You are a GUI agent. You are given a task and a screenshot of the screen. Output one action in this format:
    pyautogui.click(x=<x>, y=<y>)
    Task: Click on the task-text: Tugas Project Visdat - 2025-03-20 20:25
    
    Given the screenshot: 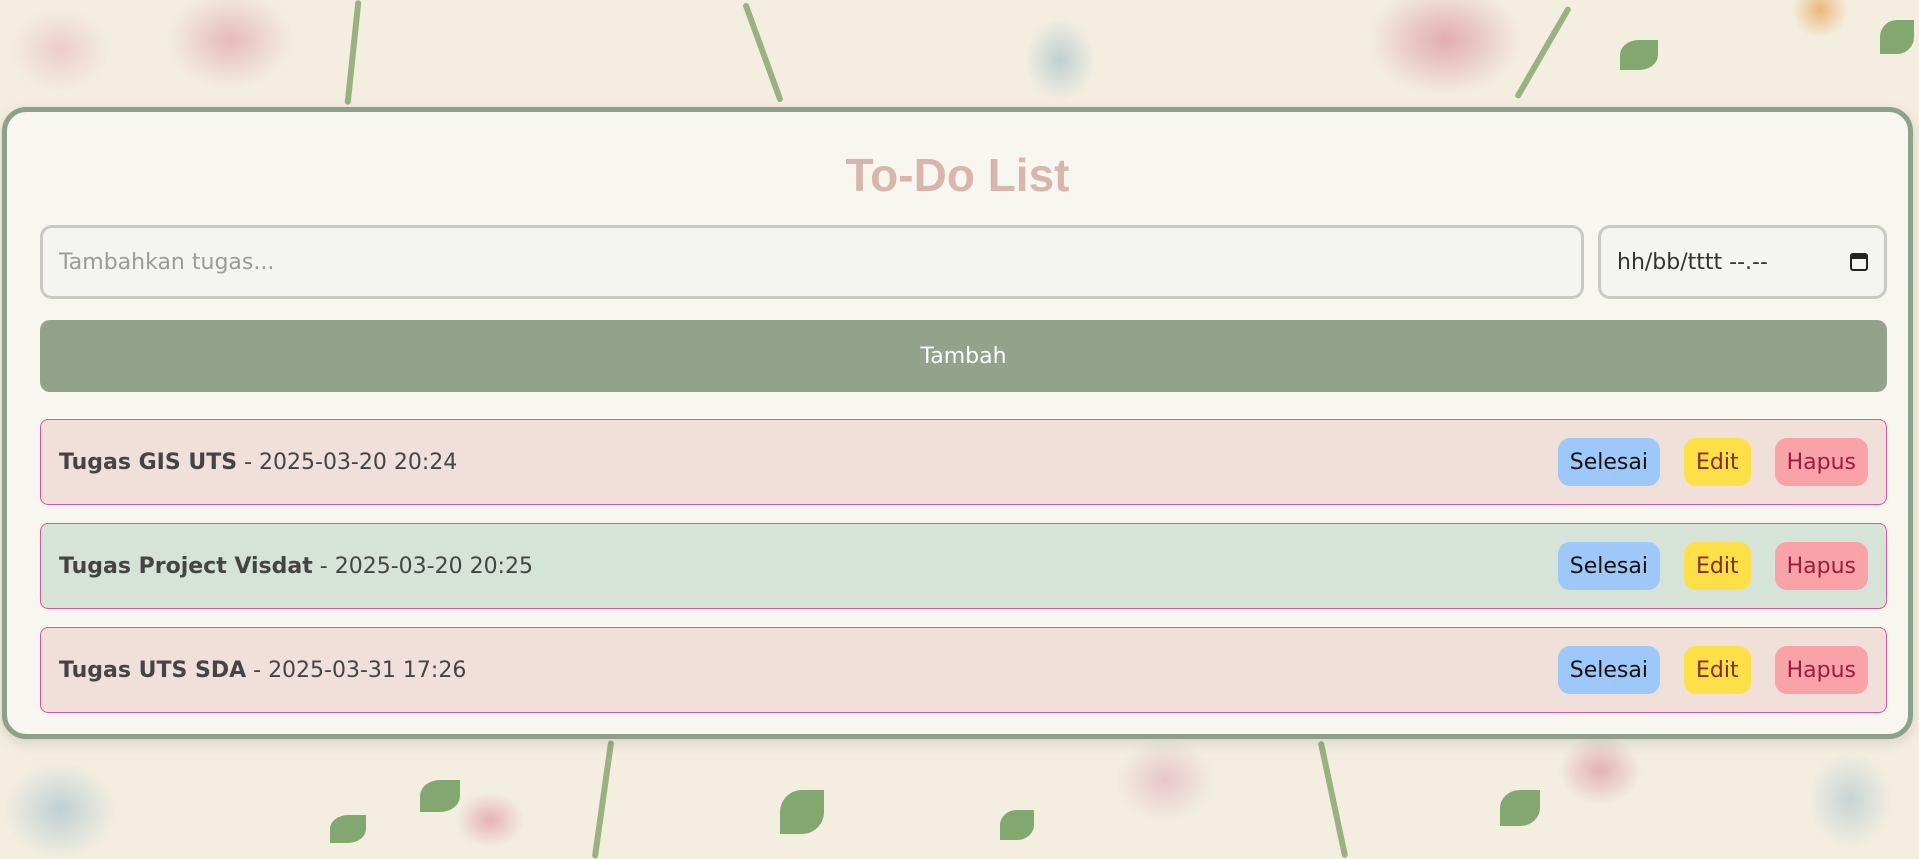 What is the action you would take?
    pyautogui.click(x=796, y=566)
    